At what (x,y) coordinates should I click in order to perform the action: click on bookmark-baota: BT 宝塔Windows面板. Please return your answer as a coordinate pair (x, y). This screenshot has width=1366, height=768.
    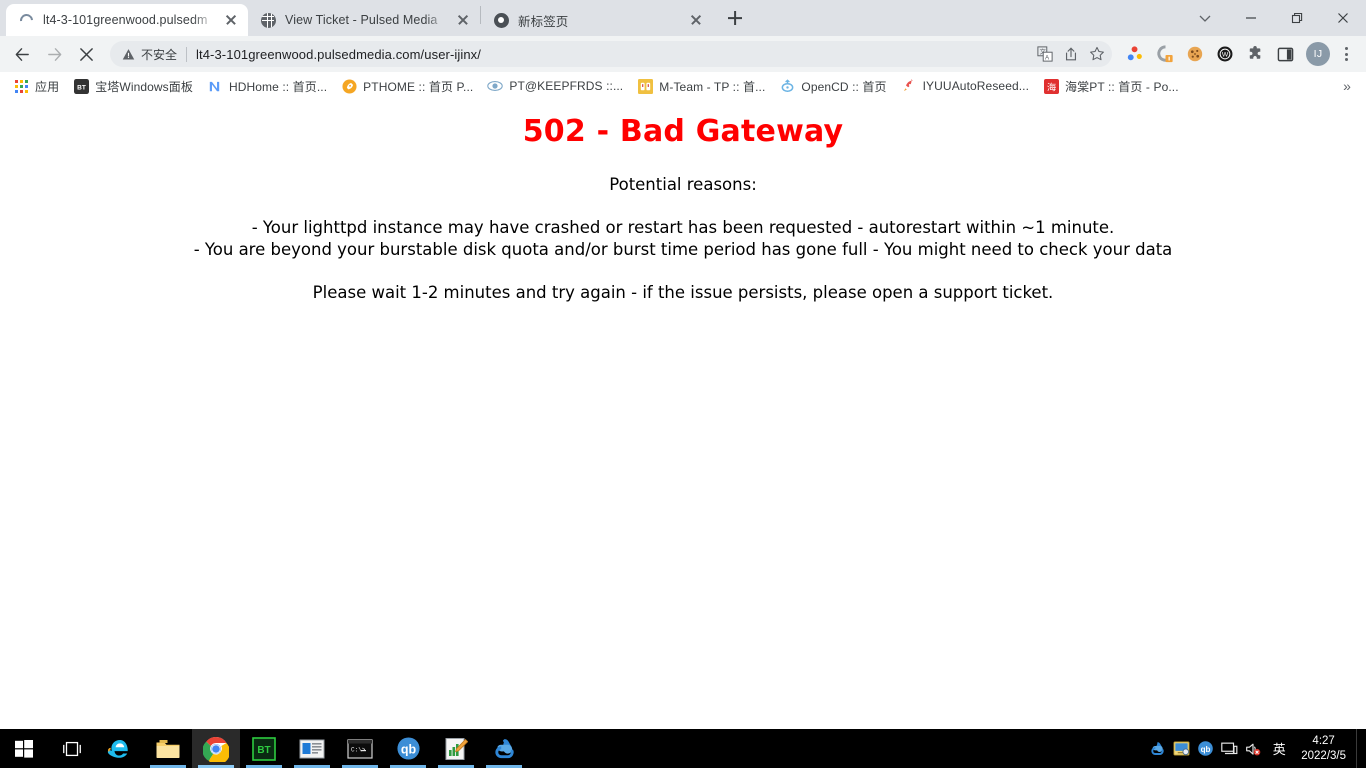
    Looking at the image, I should click on (133, 86).